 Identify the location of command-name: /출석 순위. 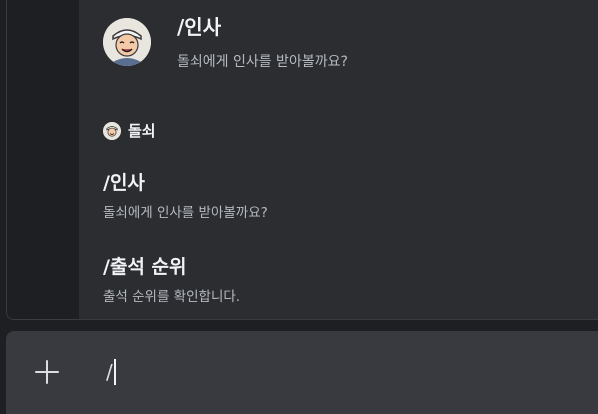
(145, 267).